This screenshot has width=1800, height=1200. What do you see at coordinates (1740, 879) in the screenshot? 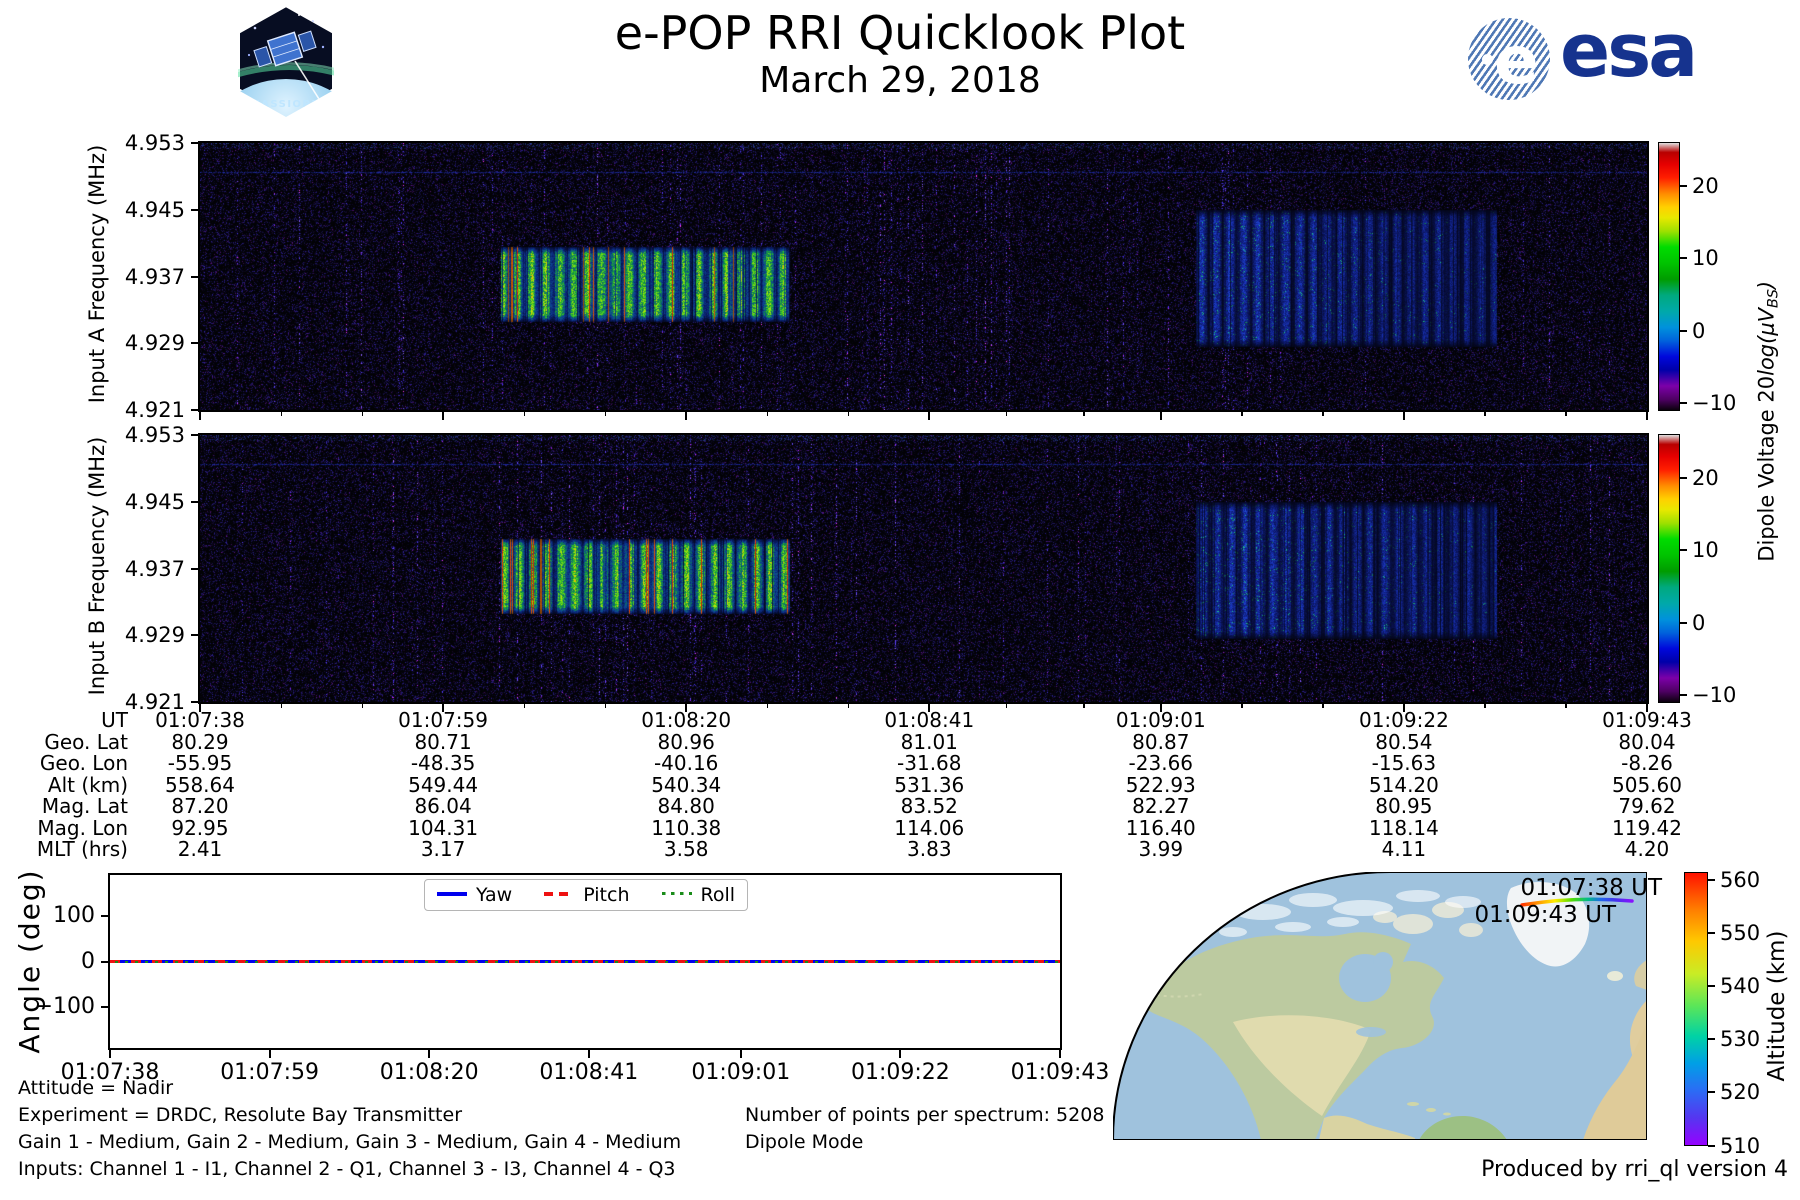
I see `altitude-tick-label: 560` at bounding box center [1740, 879].